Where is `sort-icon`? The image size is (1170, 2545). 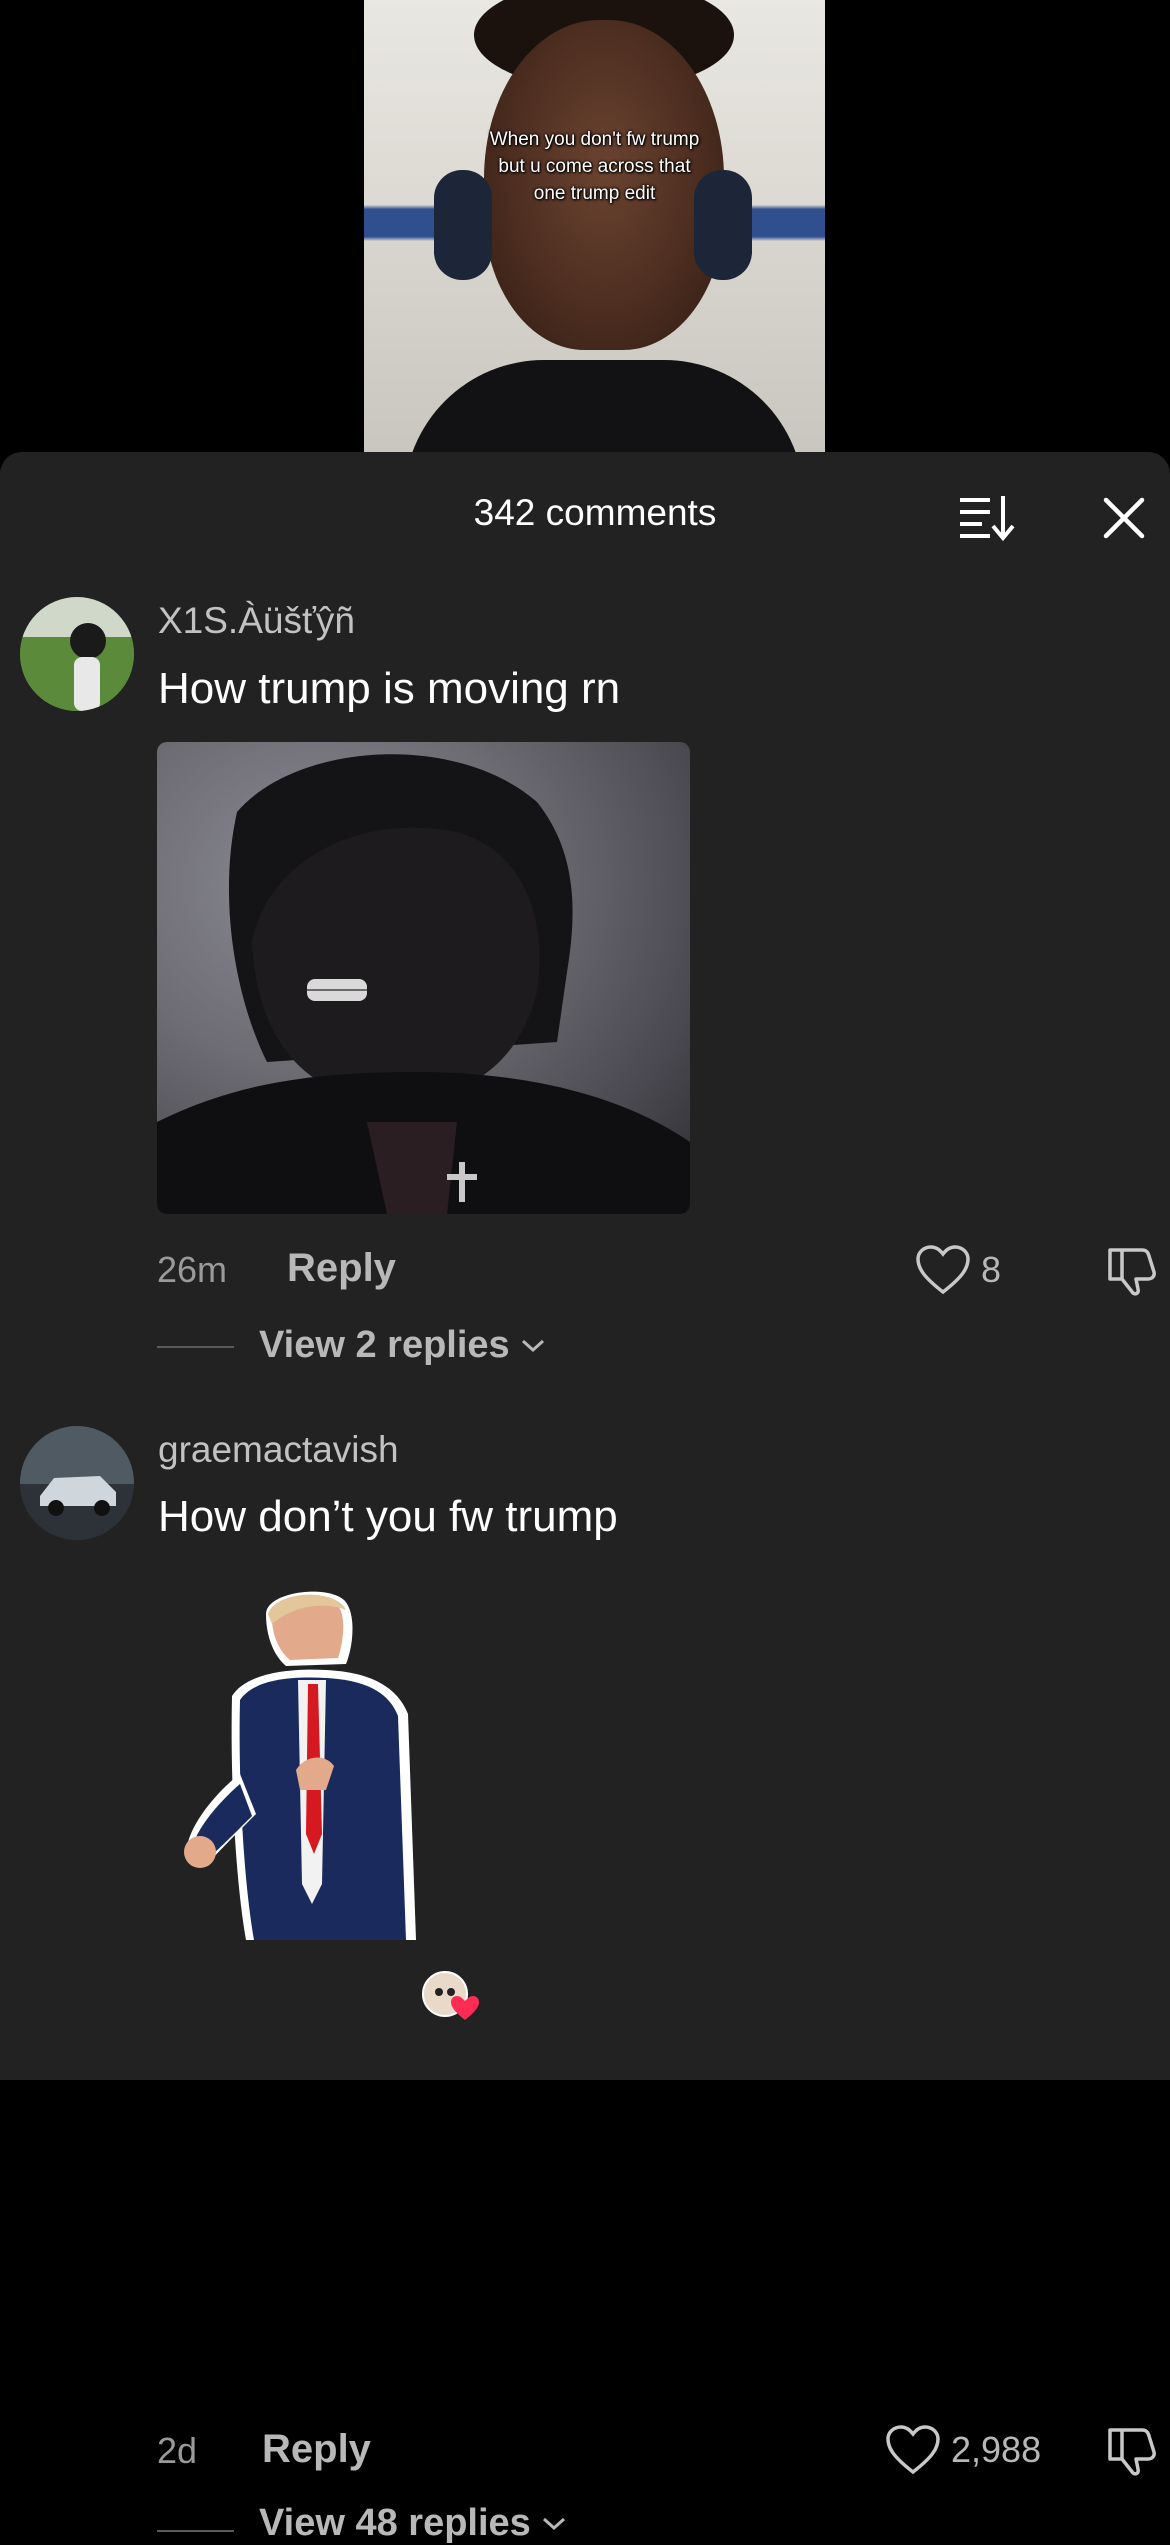
sort-icon is located at coordinates (988, 517).